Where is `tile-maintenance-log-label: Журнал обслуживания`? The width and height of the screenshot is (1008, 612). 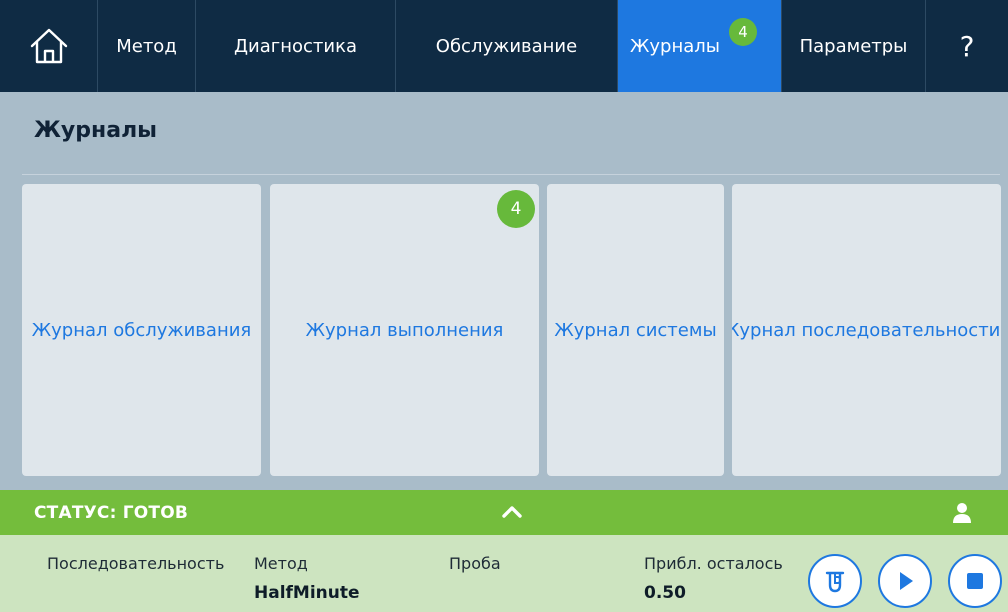
tile-maintenance-log-label: Журнал обслуживания is located at coordinates (141, 330).